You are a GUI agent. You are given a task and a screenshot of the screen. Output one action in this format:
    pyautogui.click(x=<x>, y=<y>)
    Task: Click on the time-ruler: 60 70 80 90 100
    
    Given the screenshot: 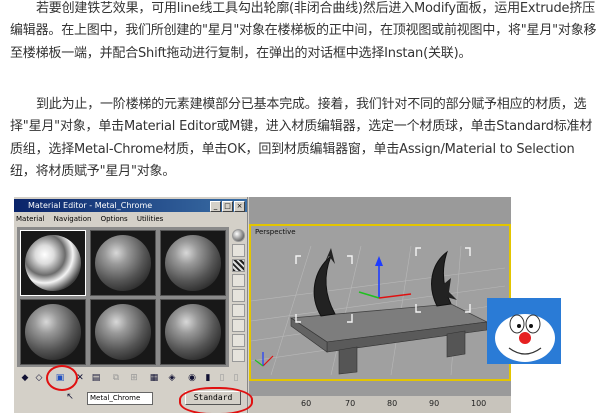 What is the action you would take?
    pyautogui.click(x=380, y=404)
    